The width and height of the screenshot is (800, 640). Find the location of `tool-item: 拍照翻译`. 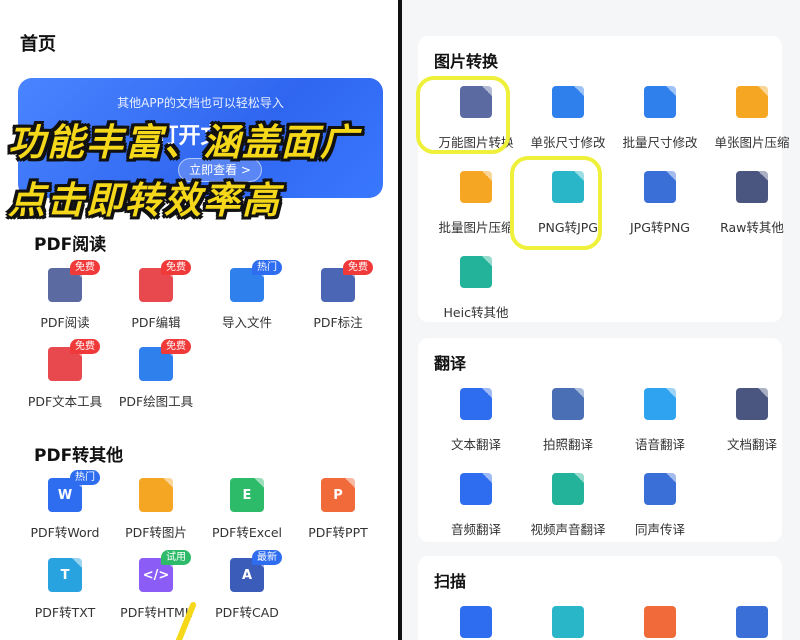

tool-item: 拍照翻译 is located at coordinates (568, 420).